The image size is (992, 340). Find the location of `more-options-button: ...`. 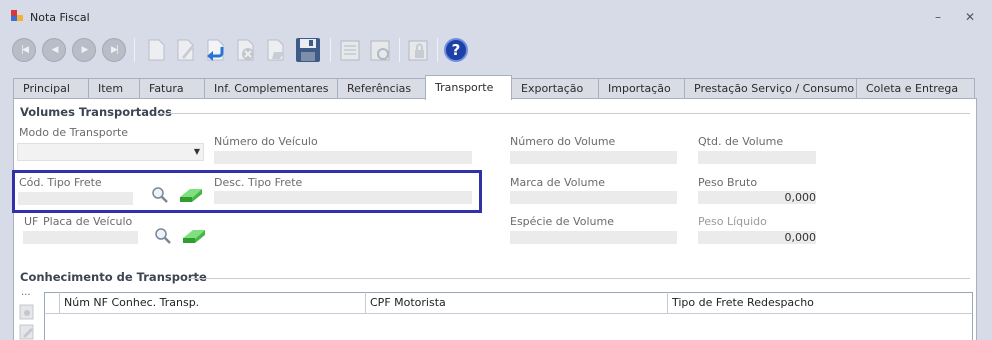

more-options-button: ... is located at coordinates (26, 292).